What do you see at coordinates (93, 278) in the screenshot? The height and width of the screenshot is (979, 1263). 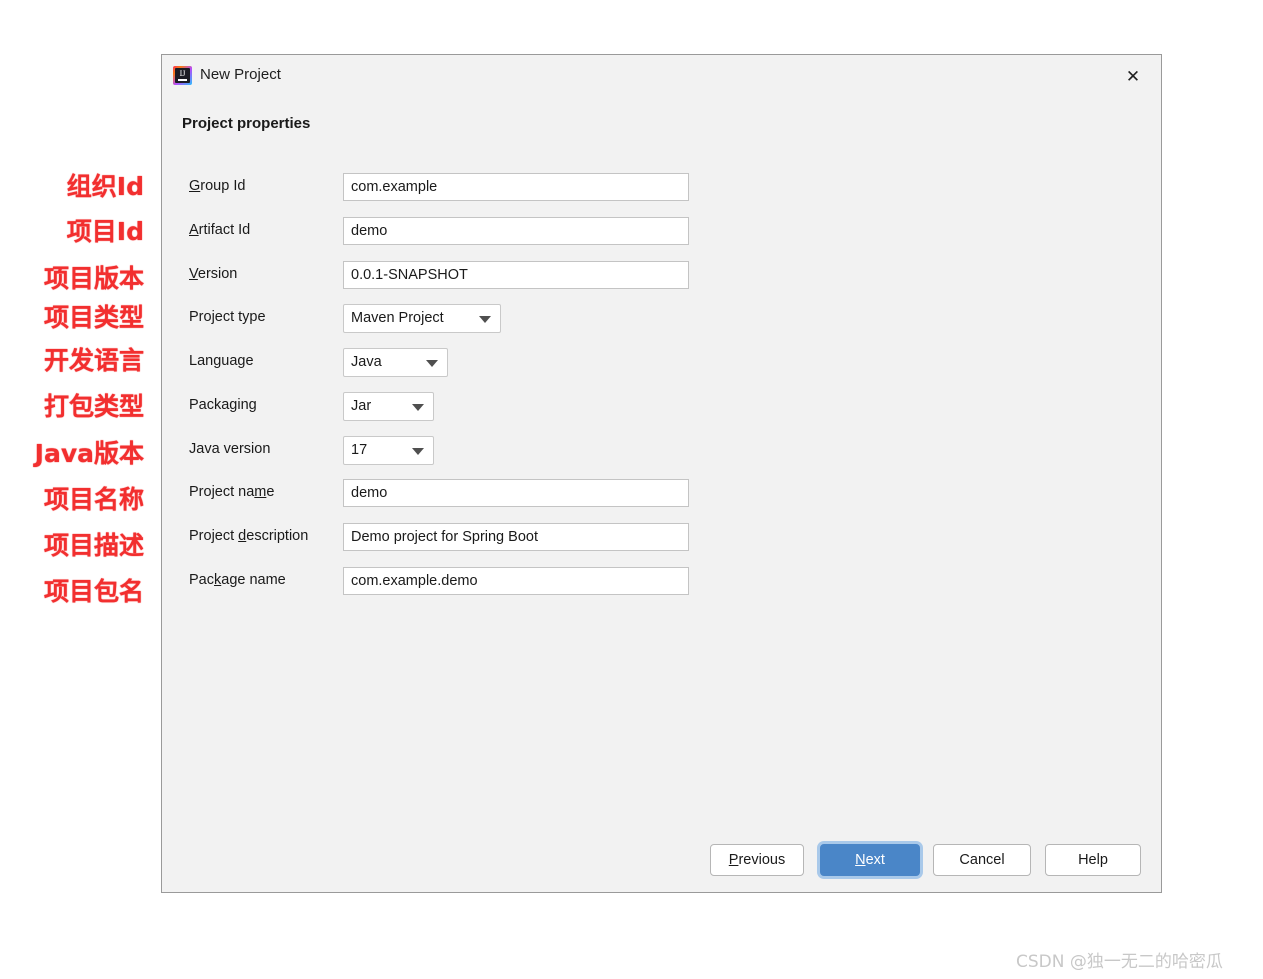 I see `annotation-version: 项目版本` at bounding box center [93, 278].